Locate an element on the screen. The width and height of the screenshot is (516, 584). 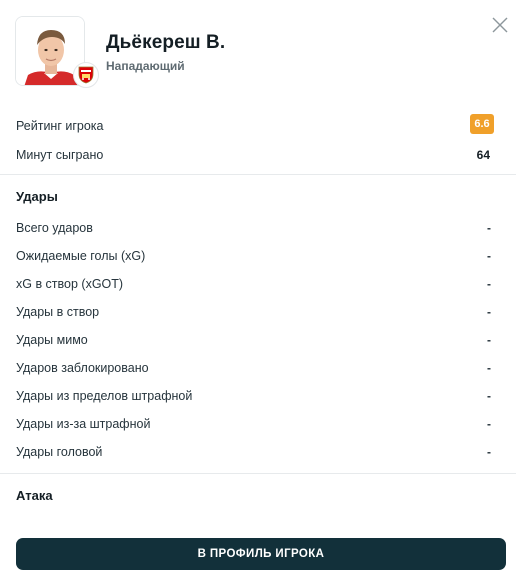
stat-row: Ударов заблокировано - is located at coordinates (258, 368).